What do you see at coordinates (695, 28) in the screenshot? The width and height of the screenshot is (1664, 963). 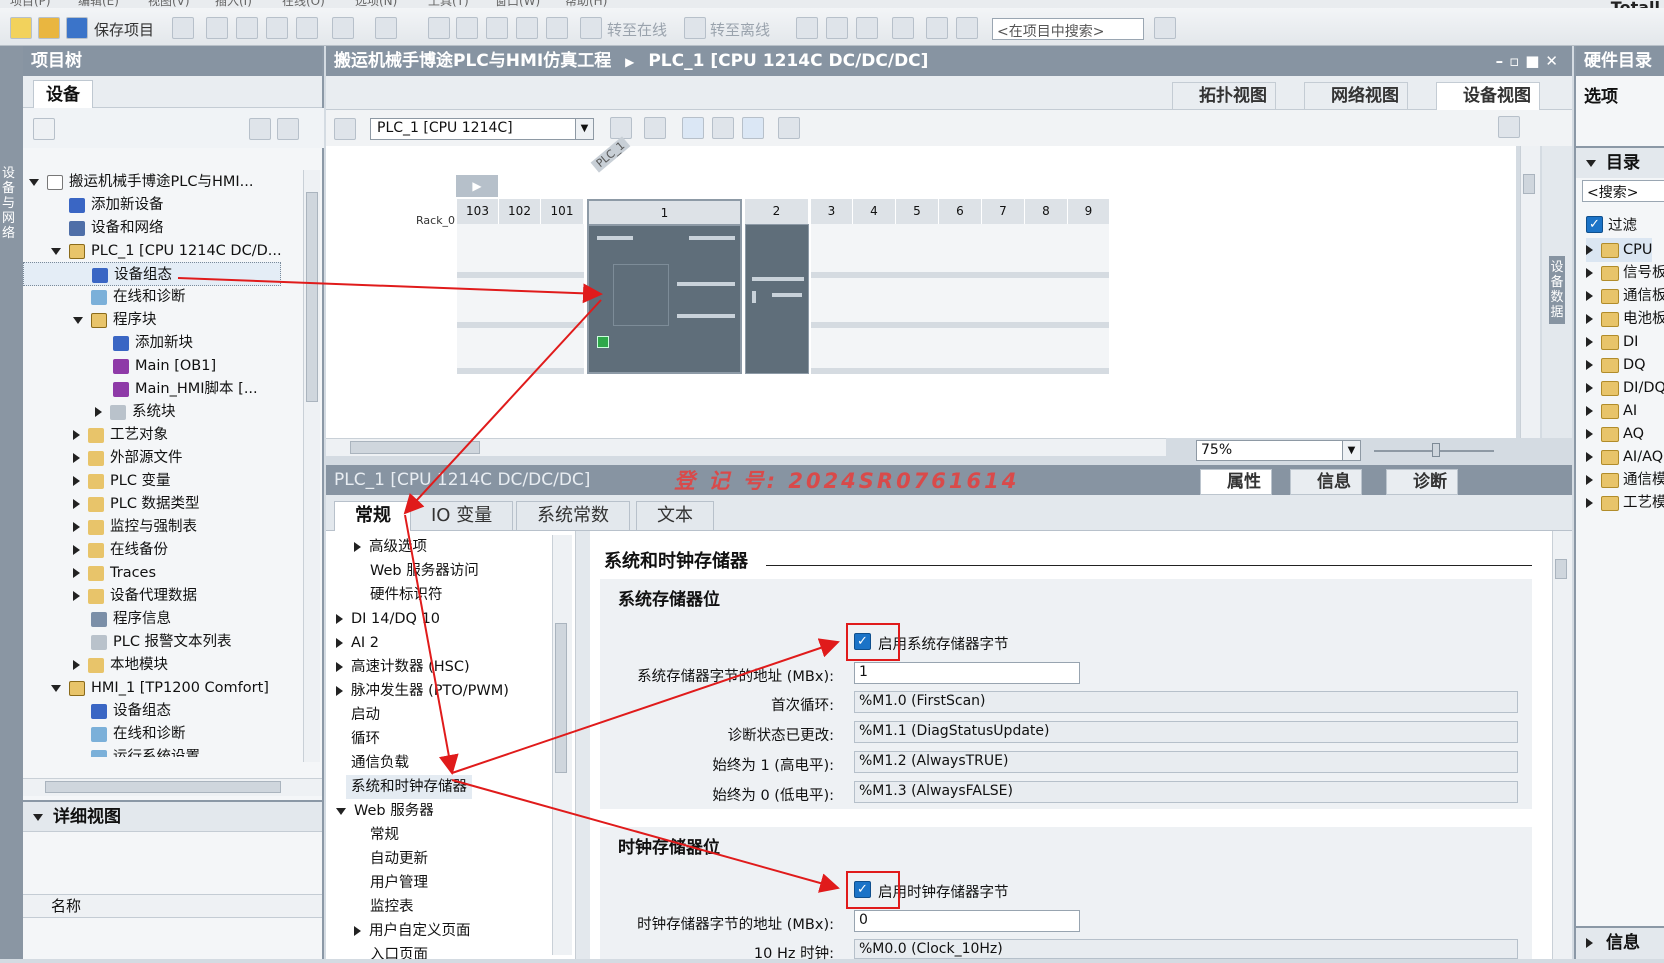 I see `go-offline-icon` at bounding box center [695, 28].